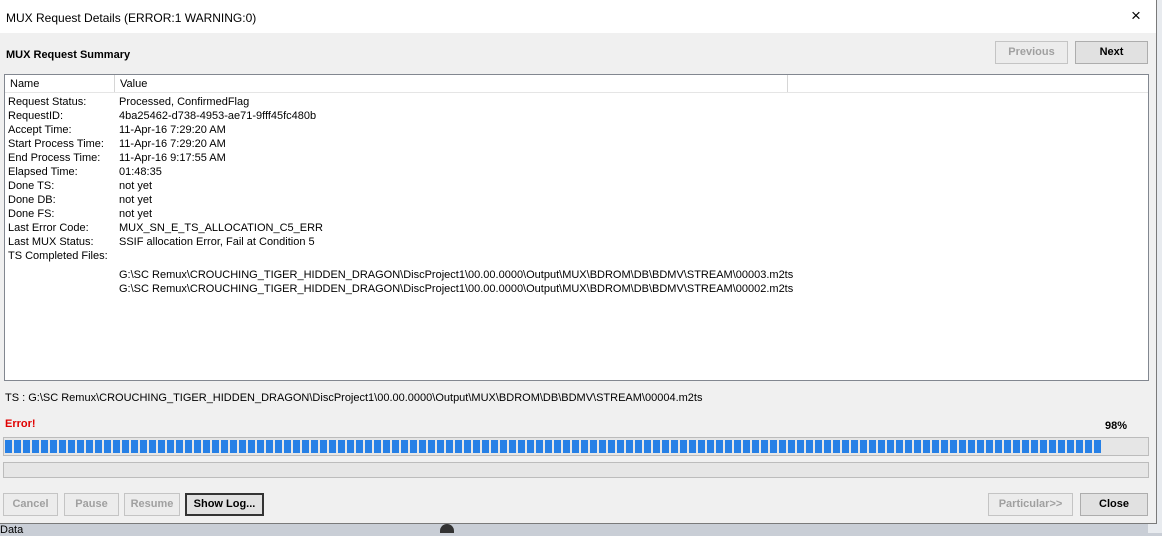 This screenshot has height=536, width=1162. Describe the element at coordinates (1115, 426) in the screenshot. I see `progress-percent: 98%` at that location.